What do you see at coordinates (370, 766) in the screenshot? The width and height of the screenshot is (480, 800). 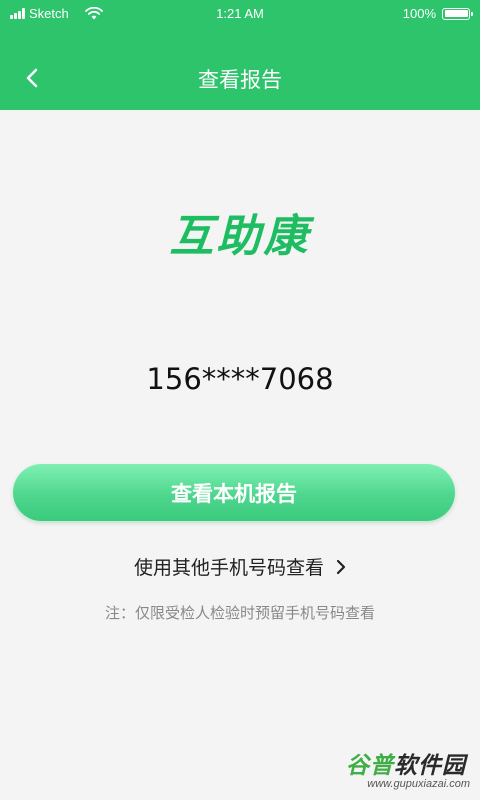 I see `watermark-title-part1: 谷普` at bounding box center [370, 766].